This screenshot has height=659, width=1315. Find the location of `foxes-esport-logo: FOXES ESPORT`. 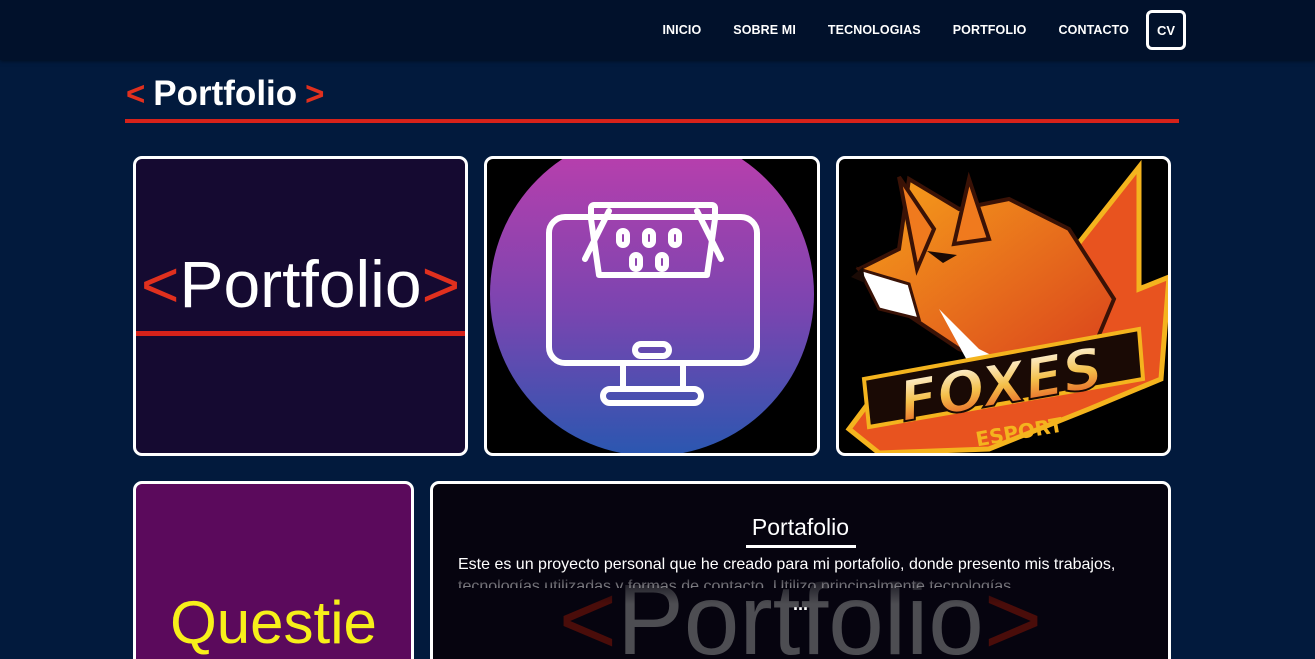

foxes-esport-logo: FOXES ESPORT is located at coordinates (1006, 306).